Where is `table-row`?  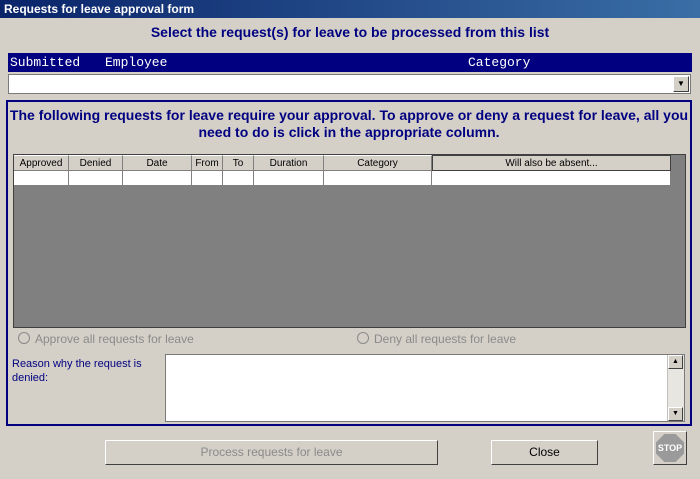
table-row is located at coordinates (342, 178).